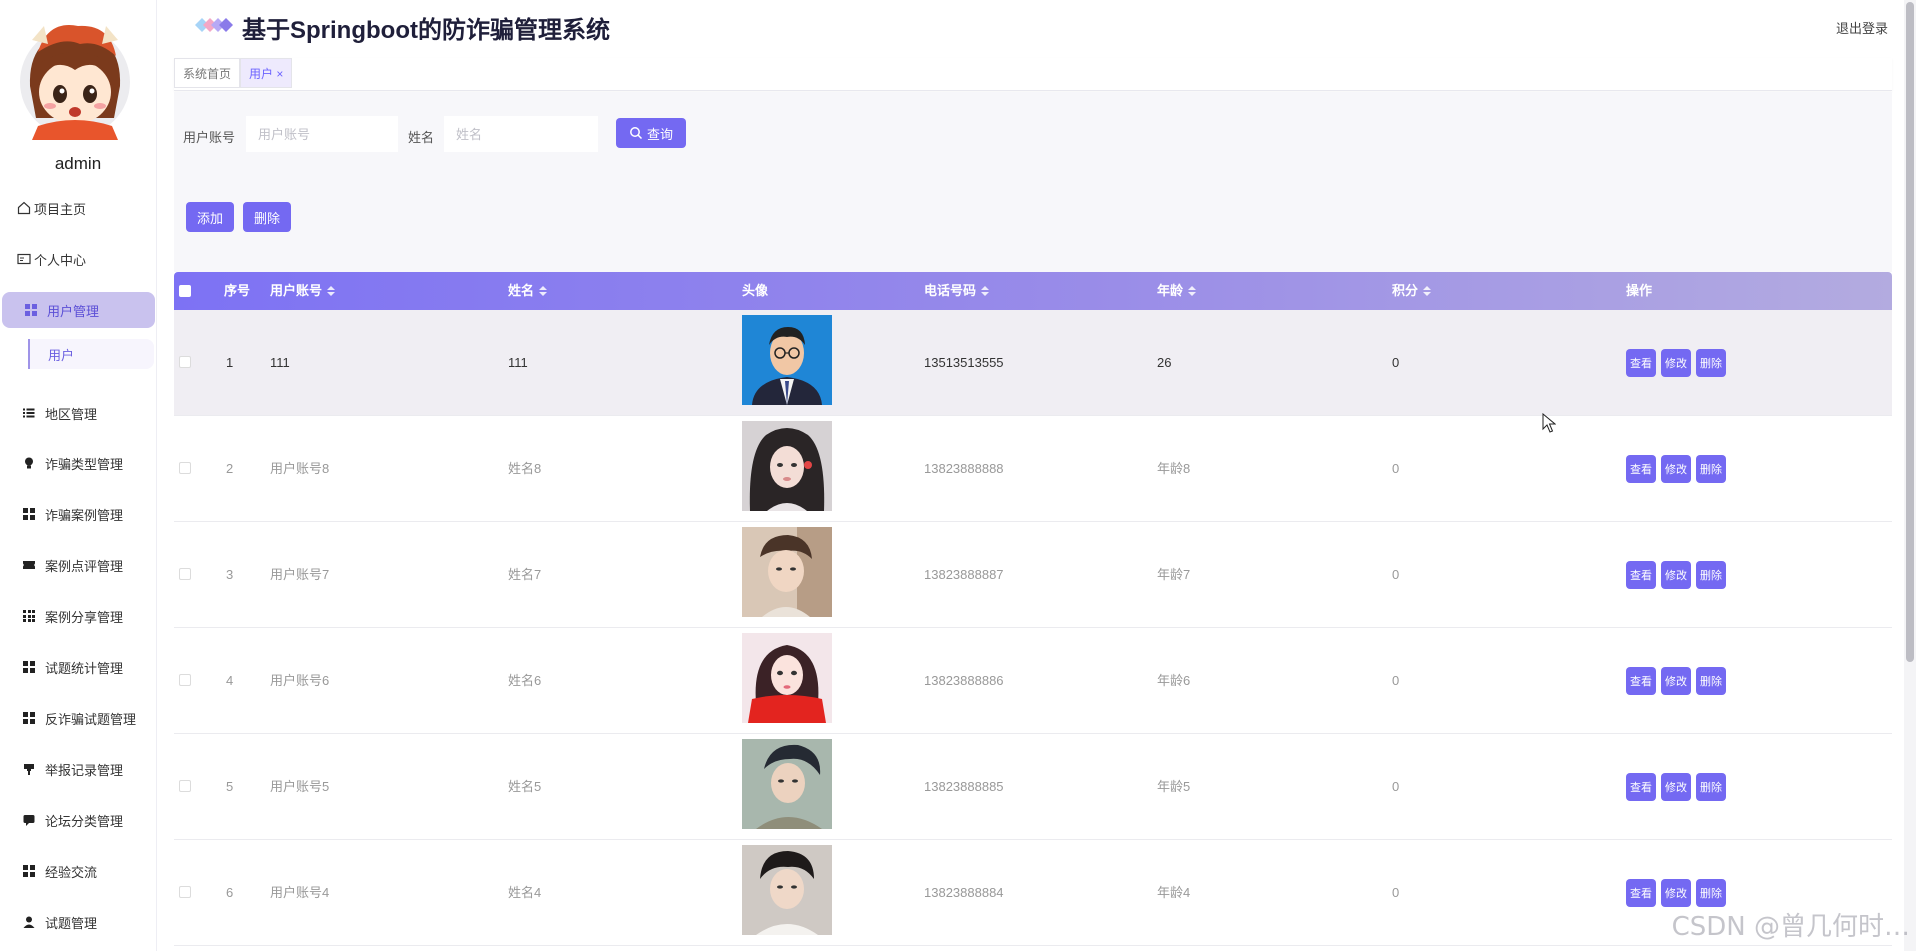 The width and height of the screenshot is (1918, 951). What do you see at coordinates (91, 719) in the screenshot?
I see `sidebar-item-label: 反诈骗试题管理` at bounding box center [91, 719].